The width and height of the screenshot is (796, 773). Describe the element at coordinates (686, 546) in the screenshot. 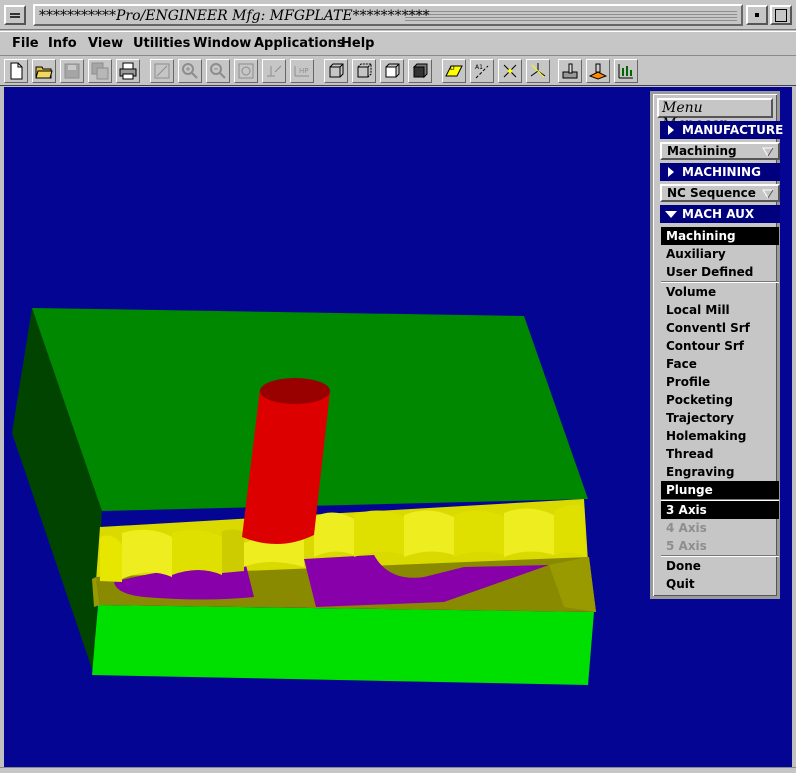

I see `menu-item-5-axis: 5 Axis` at that location.